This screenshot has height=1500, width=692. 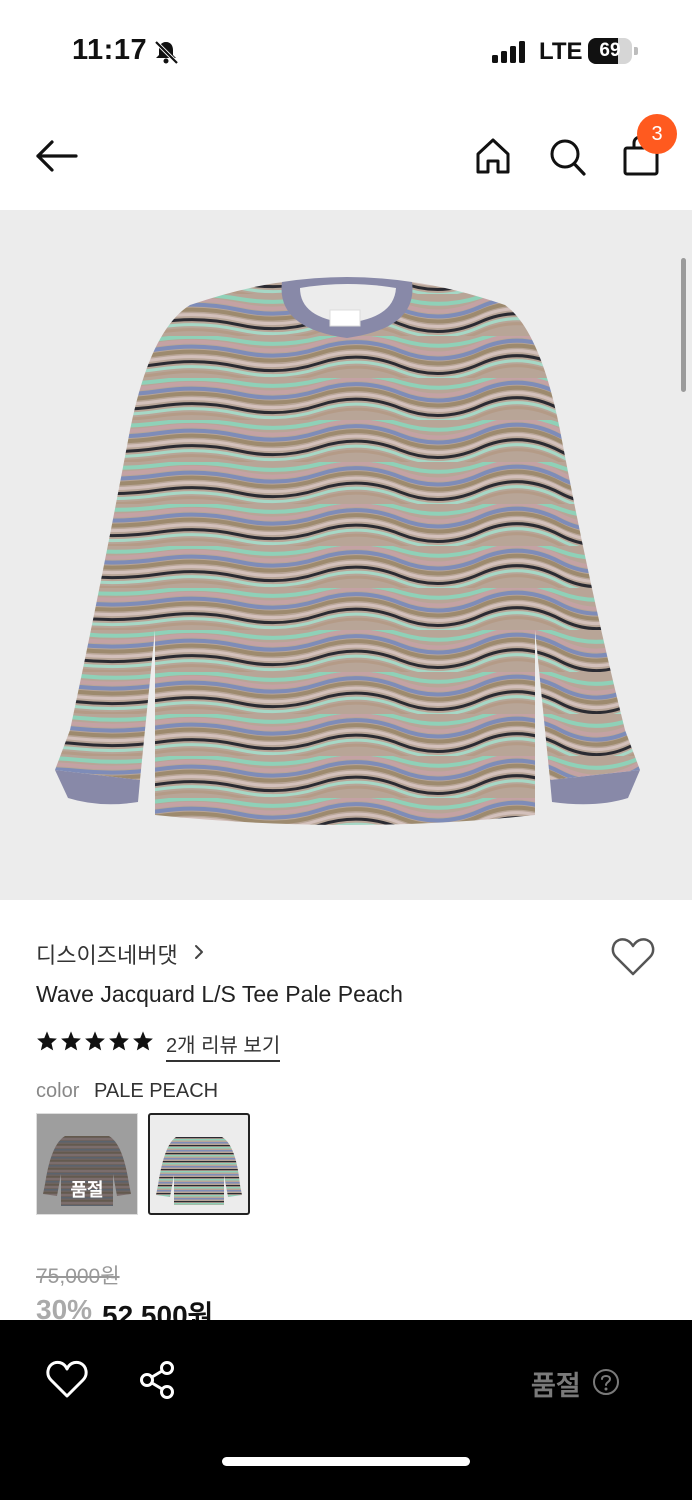 What do you see at coordinates (110, 50) in the screenshot?
I see `status-time: 11:17` at bounding box center [110, 50].